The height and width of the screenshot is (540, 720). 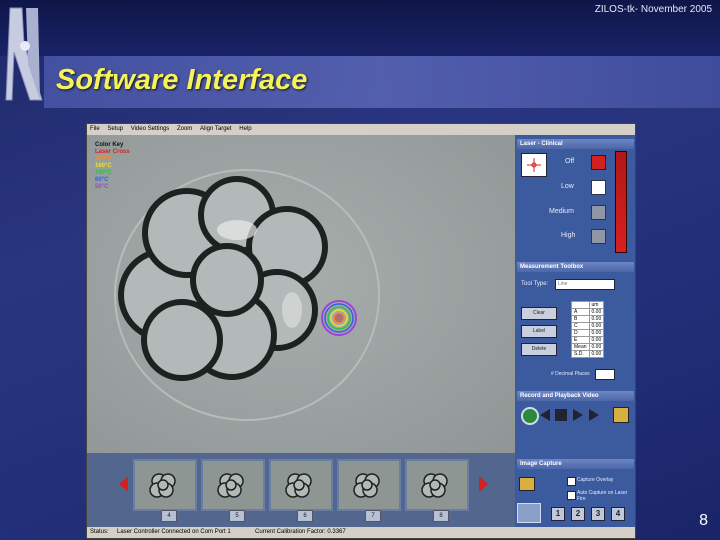 What do you see at coordinates (539, 331) in the screenshot?
I see `label-button: Label` at bounding box center [539, 331].